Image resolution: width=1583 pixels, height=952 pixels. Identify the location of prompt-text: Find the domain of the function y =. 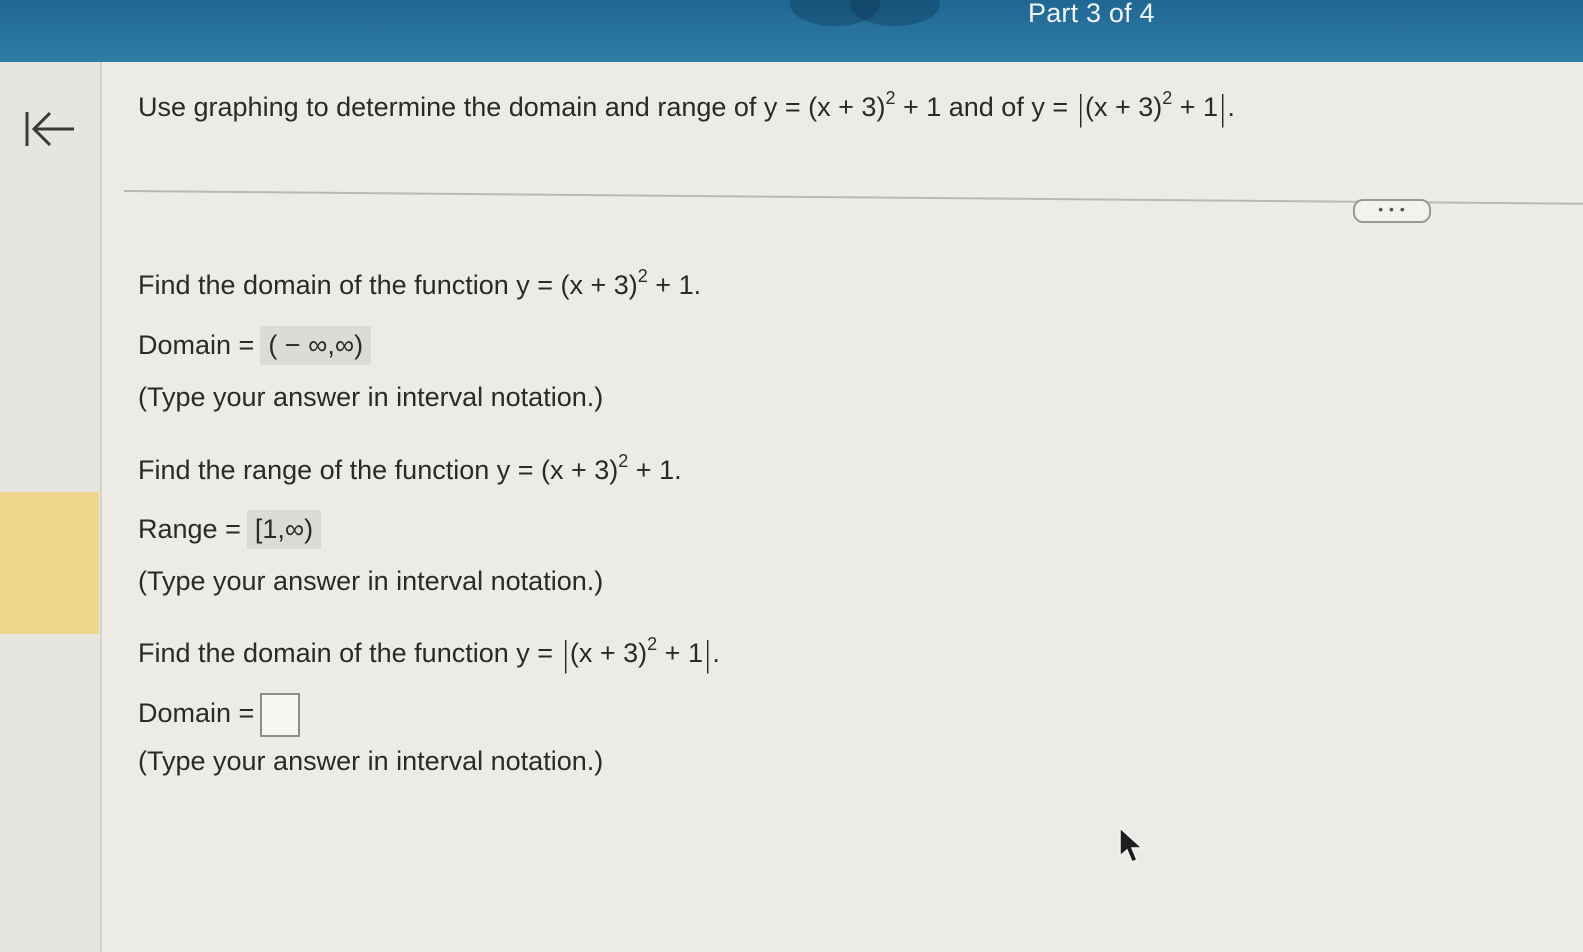
(349, 653).